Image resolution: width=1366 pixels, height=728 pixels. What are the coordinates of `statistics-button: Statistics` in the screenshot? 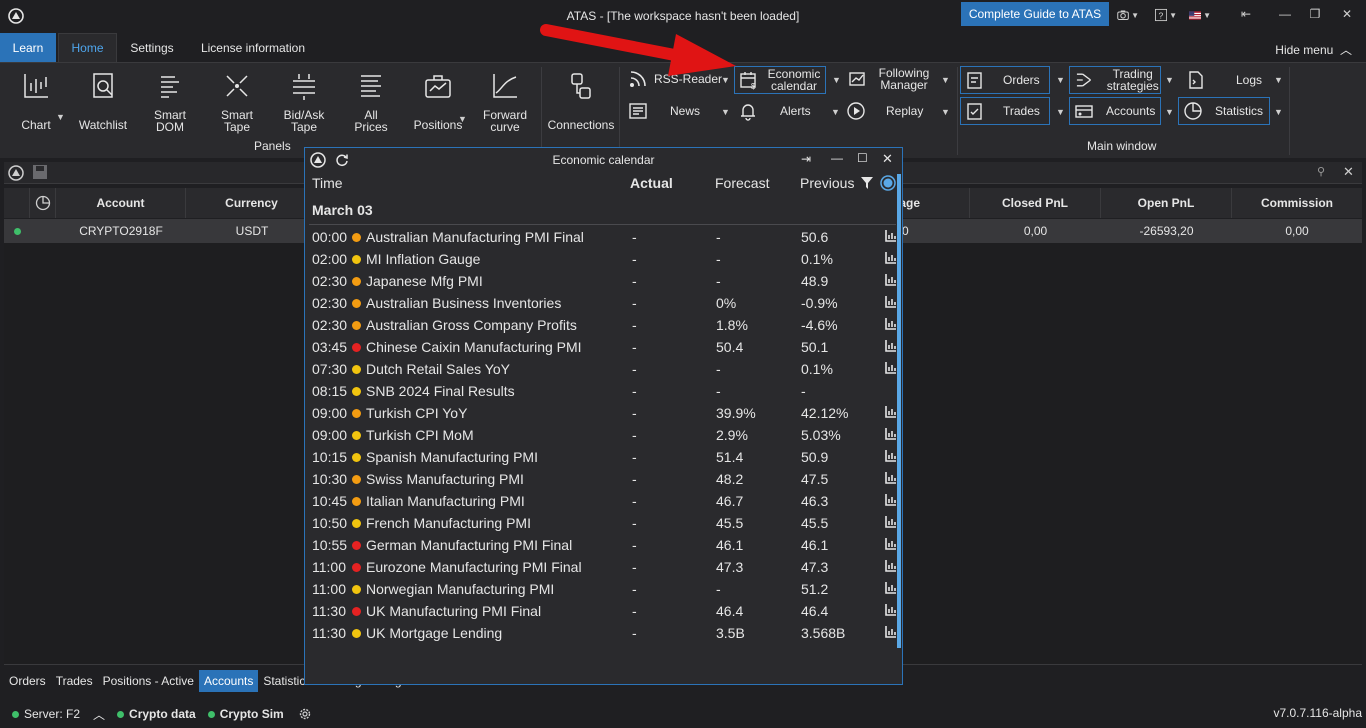 It's located at (1224, 111).